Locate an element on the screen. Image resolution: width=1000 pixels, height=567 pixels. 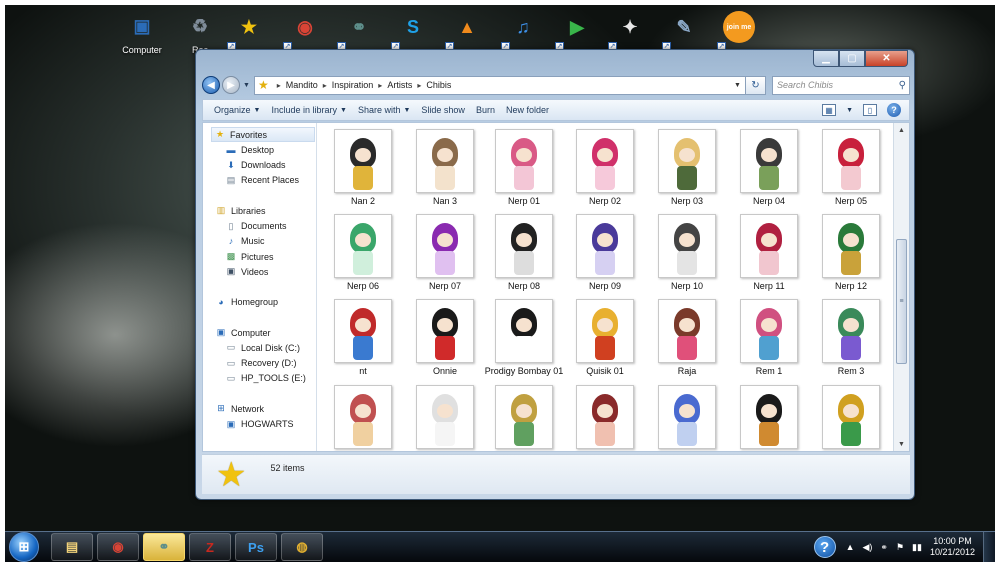
nav-item-downloads: ⬇ Downloads is located at coordinates (255, 165).